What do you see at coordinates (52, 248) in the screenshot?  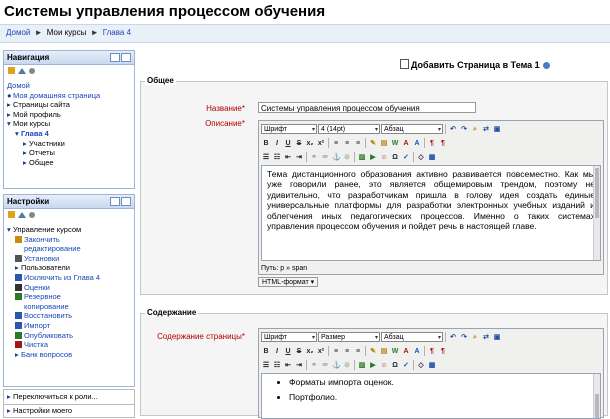 I see `settings-item-label: редактирование` at bounding box center [52, 248].